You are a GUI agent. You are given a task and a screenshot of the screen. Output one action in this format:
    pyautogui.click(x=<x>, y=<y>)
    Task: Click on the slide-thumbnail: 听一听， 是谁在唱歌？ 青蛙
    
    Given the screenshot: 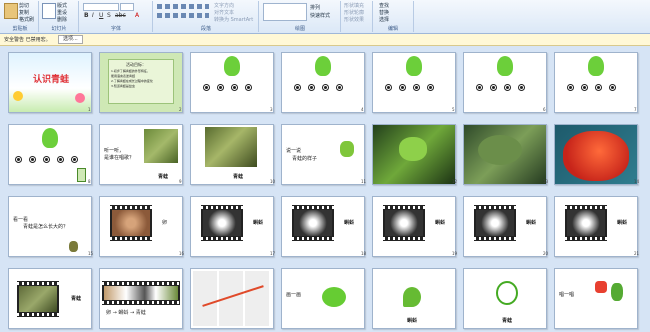 What is the action you would take?
    pyautogui.click(x=141, y=154)
    